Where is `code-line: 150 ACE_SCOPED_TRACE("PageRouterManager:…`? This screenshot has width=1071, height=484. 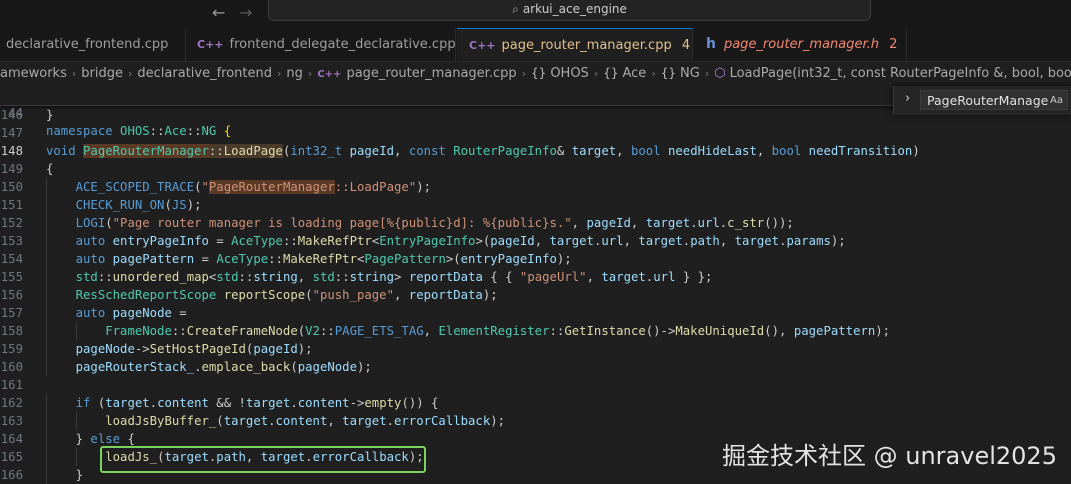 code-line: 150 ACE_SCOPED_TRACE("PageRouterManager:… is located at coordinates (535, 187).